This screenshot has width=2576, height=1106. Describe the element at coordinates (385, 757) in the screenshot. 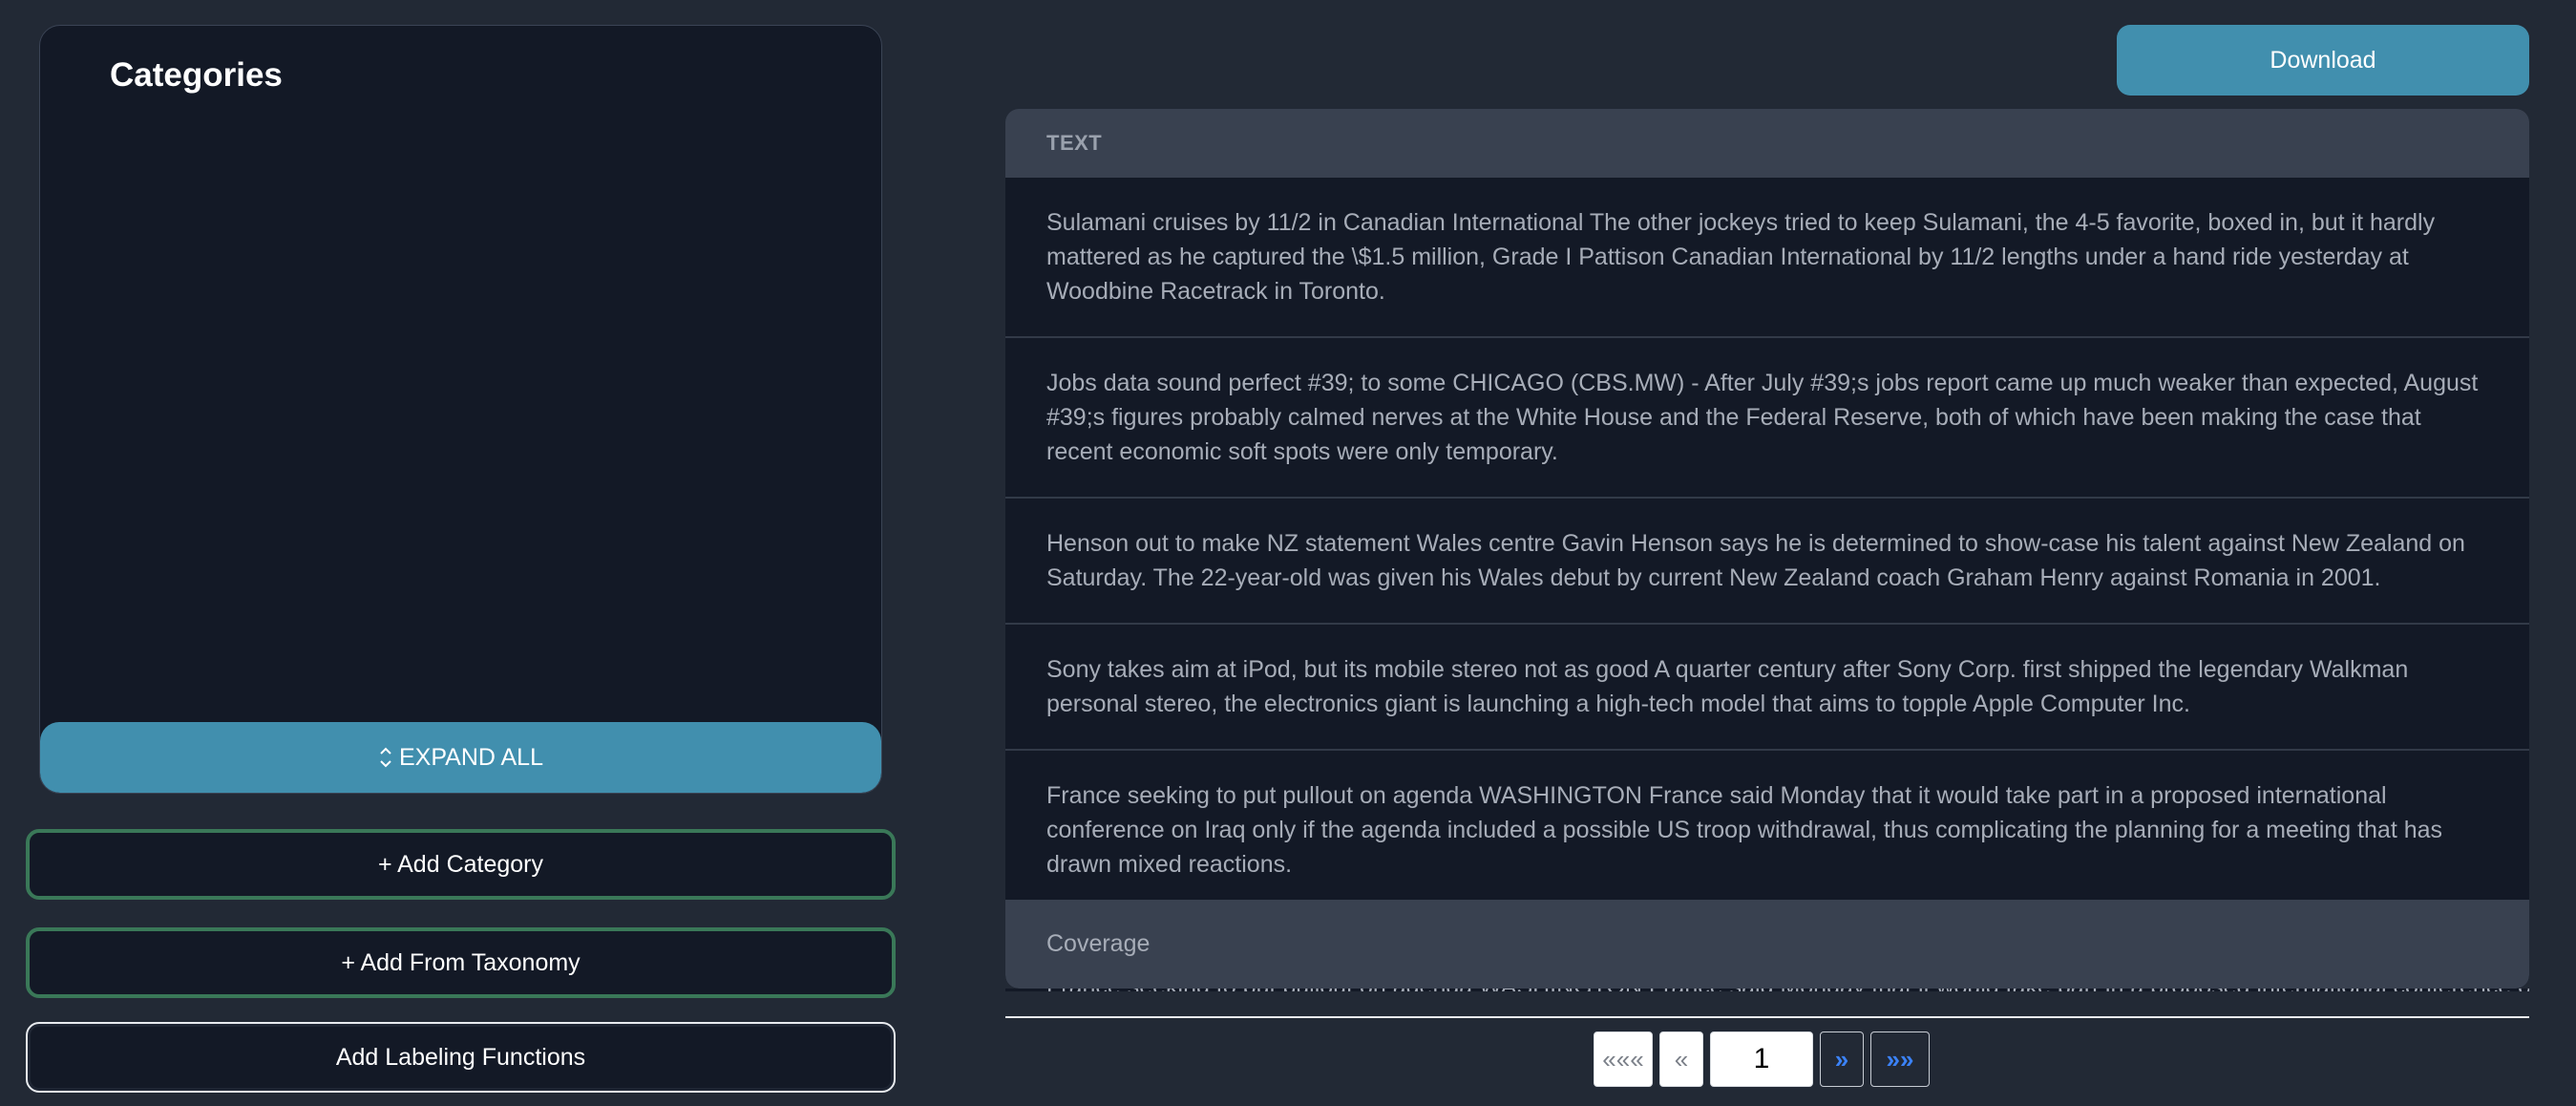

I see `chevron-up-down-icon` at that location.